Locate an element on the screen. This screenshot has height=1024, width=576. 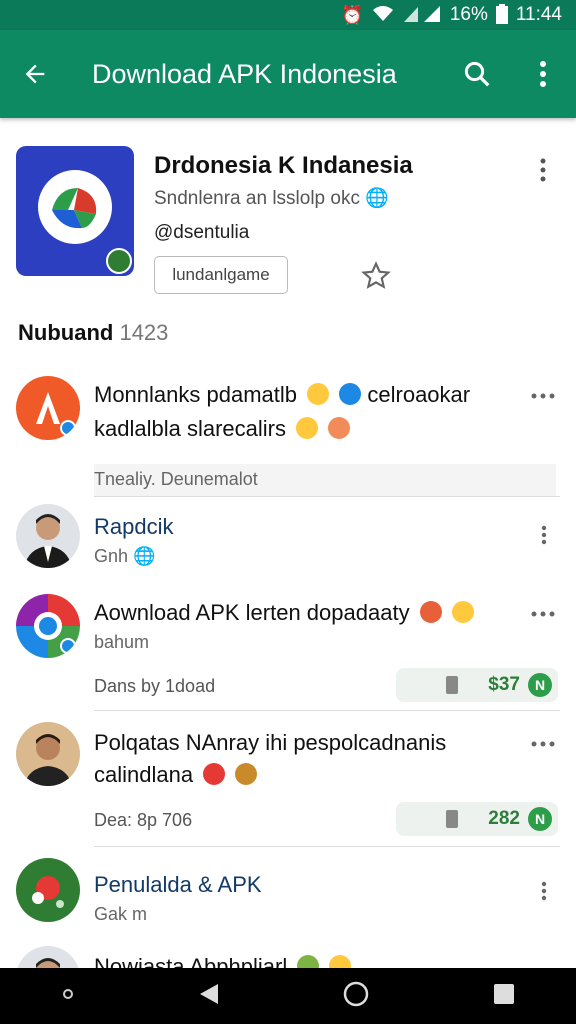
battery-percent: 16% is located at coordinates (468, 14).